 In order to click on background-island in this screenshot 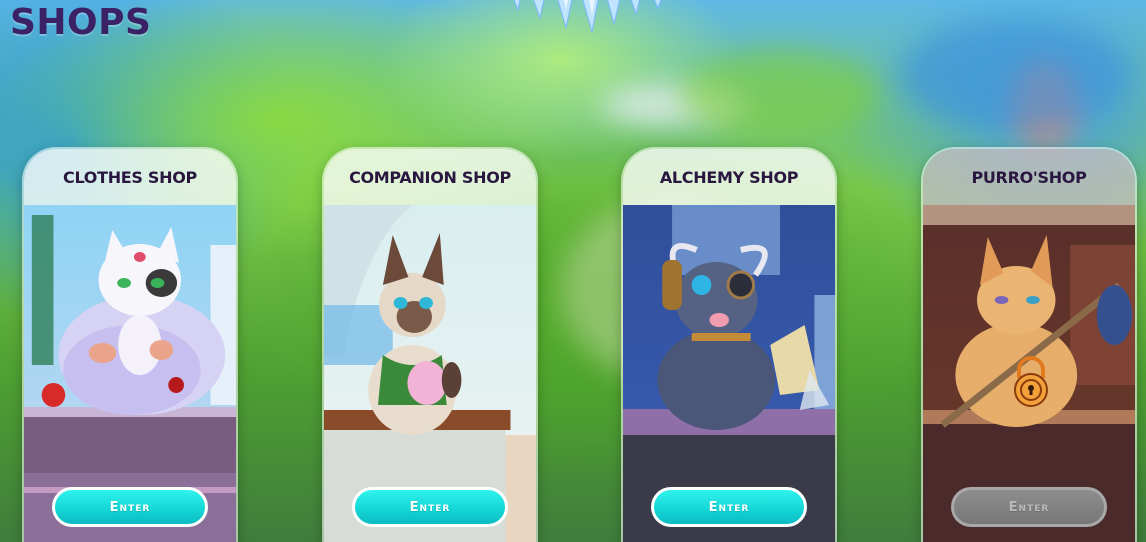, I will do `click(780, 95)`.